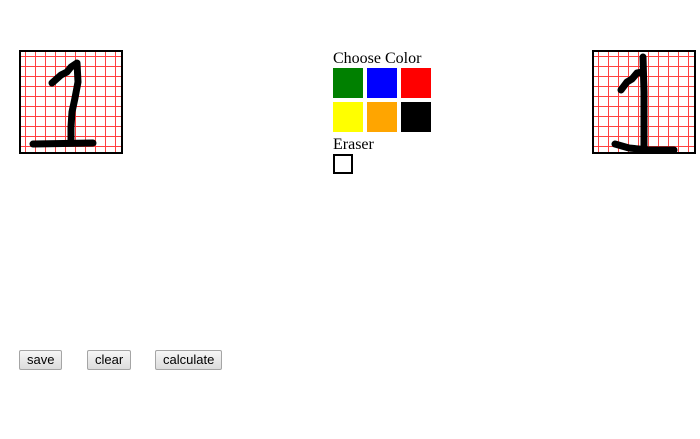 Image resolution: width=700 pixels, height=439 pixels. I want to click on drawn-digit-one, so click(63, 103).